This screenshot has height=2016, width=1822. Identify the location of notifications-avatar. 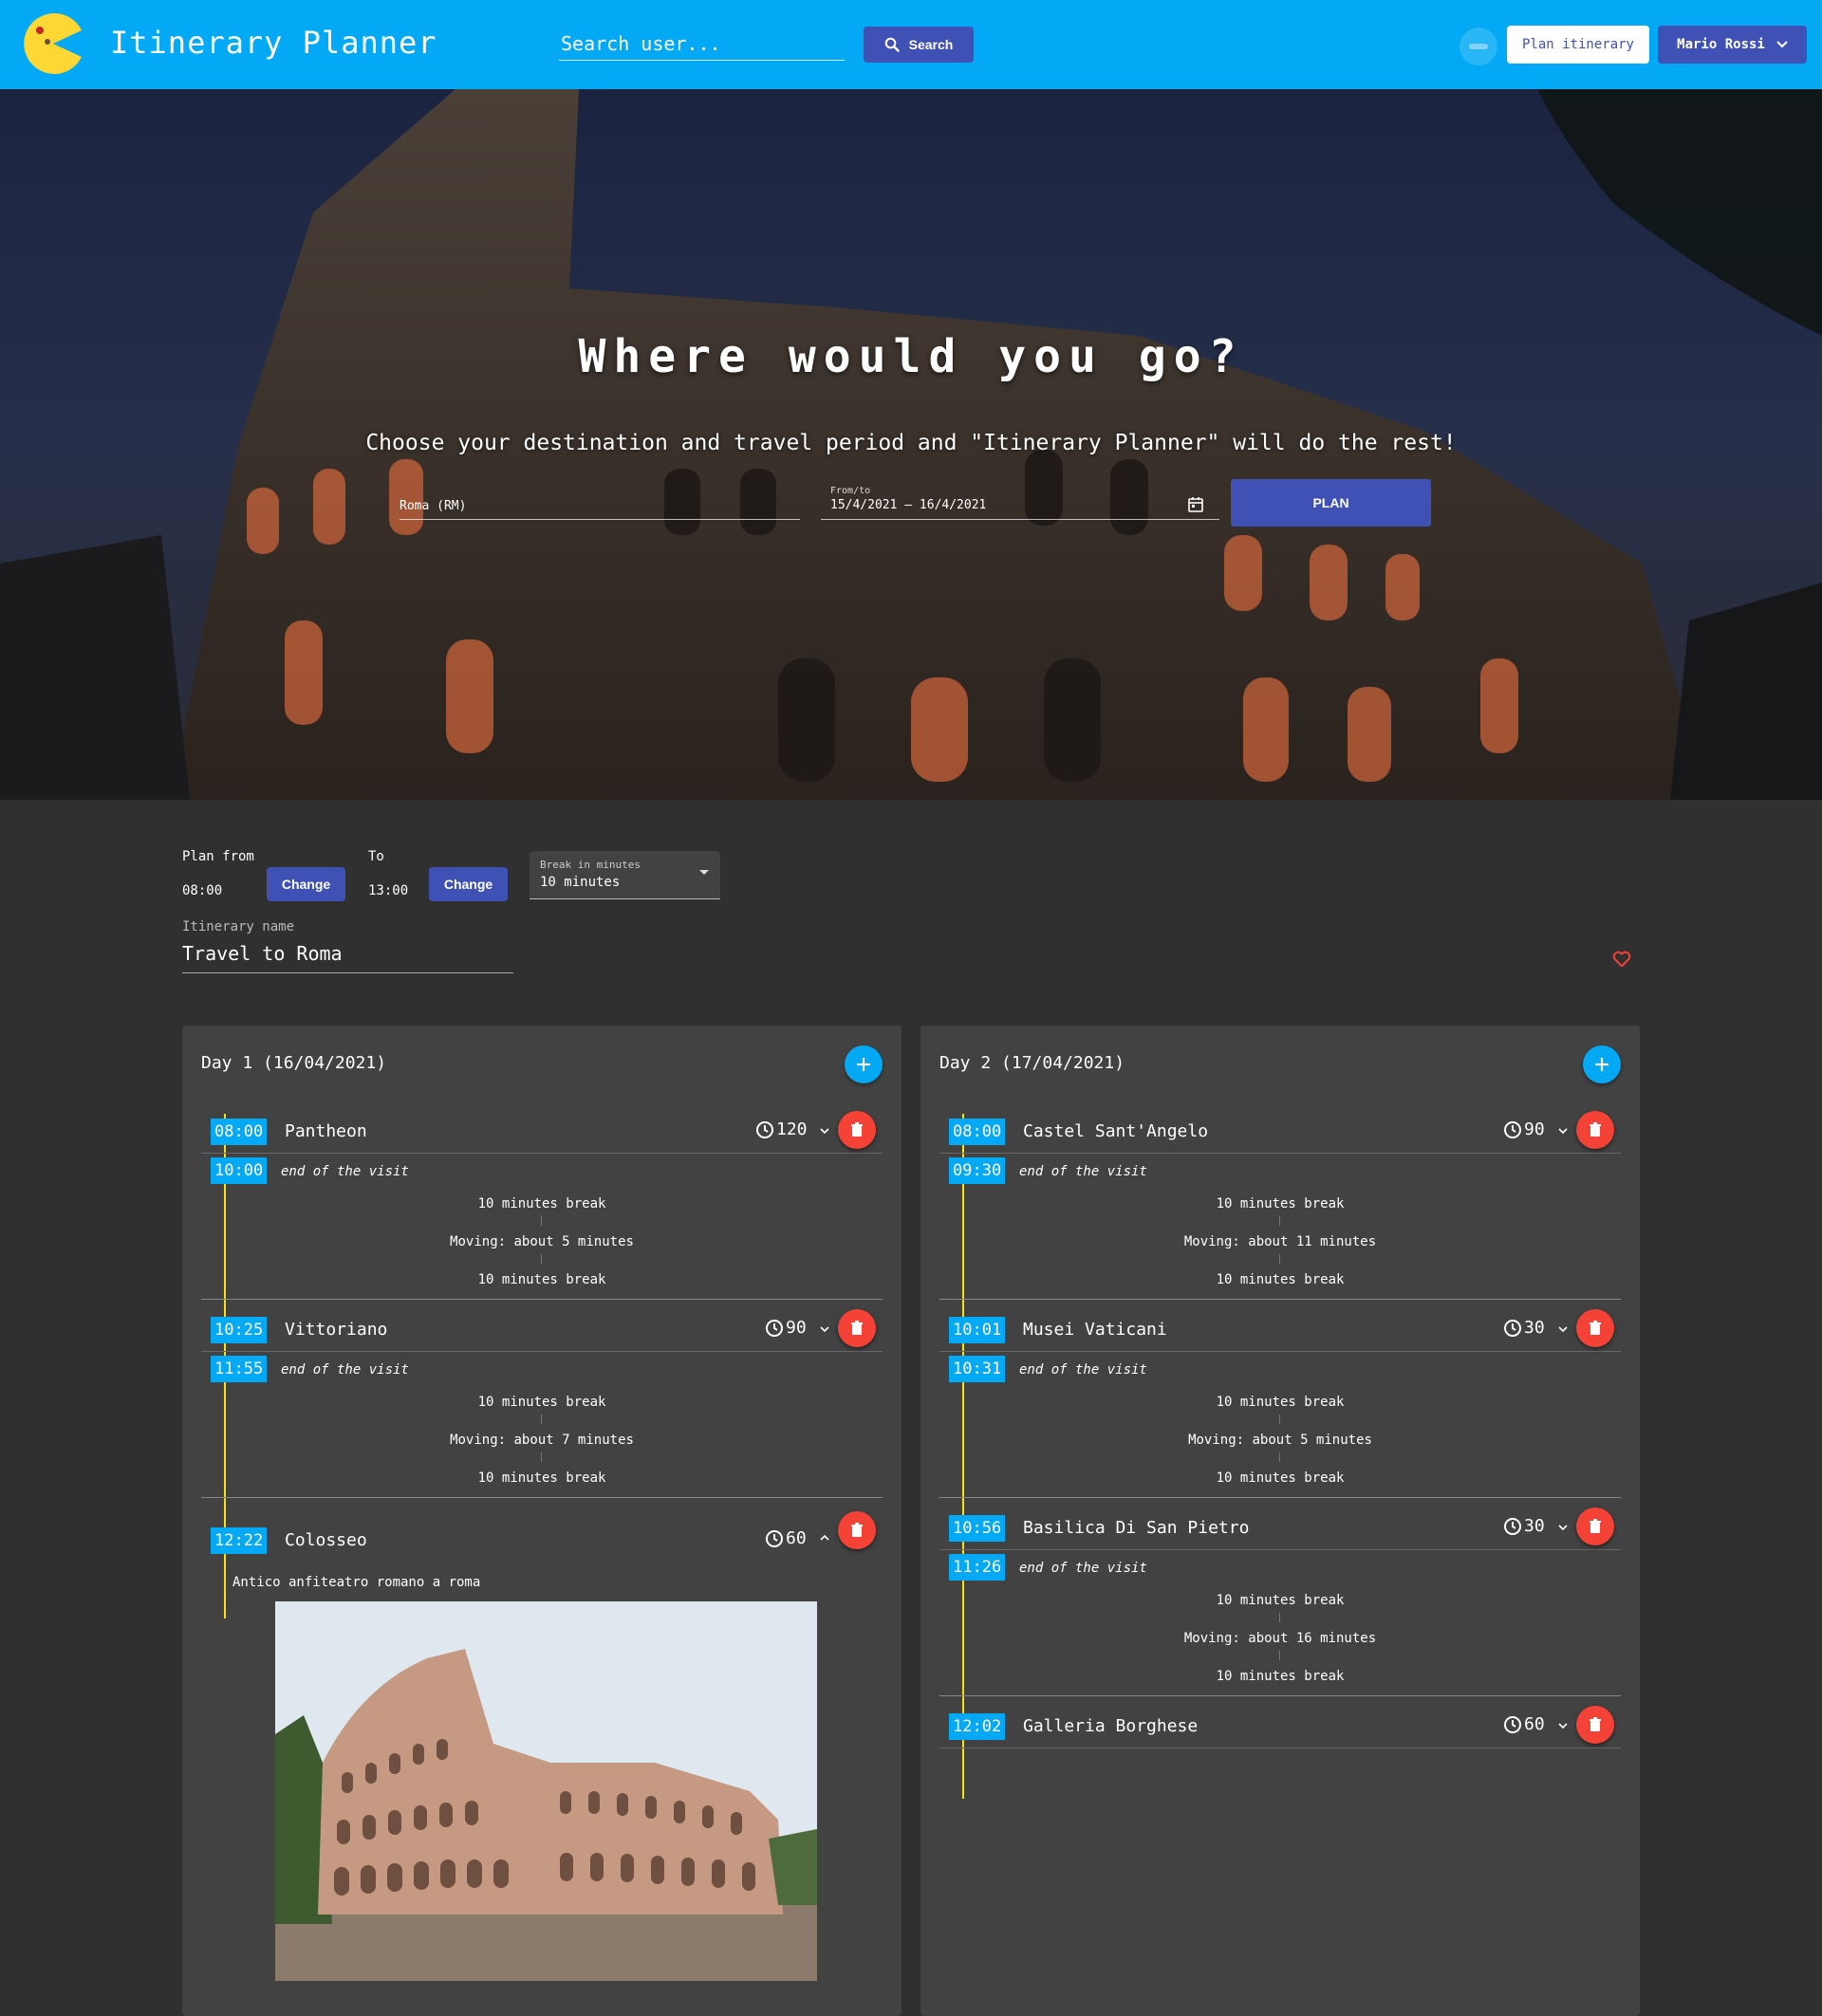
(1478, 46).